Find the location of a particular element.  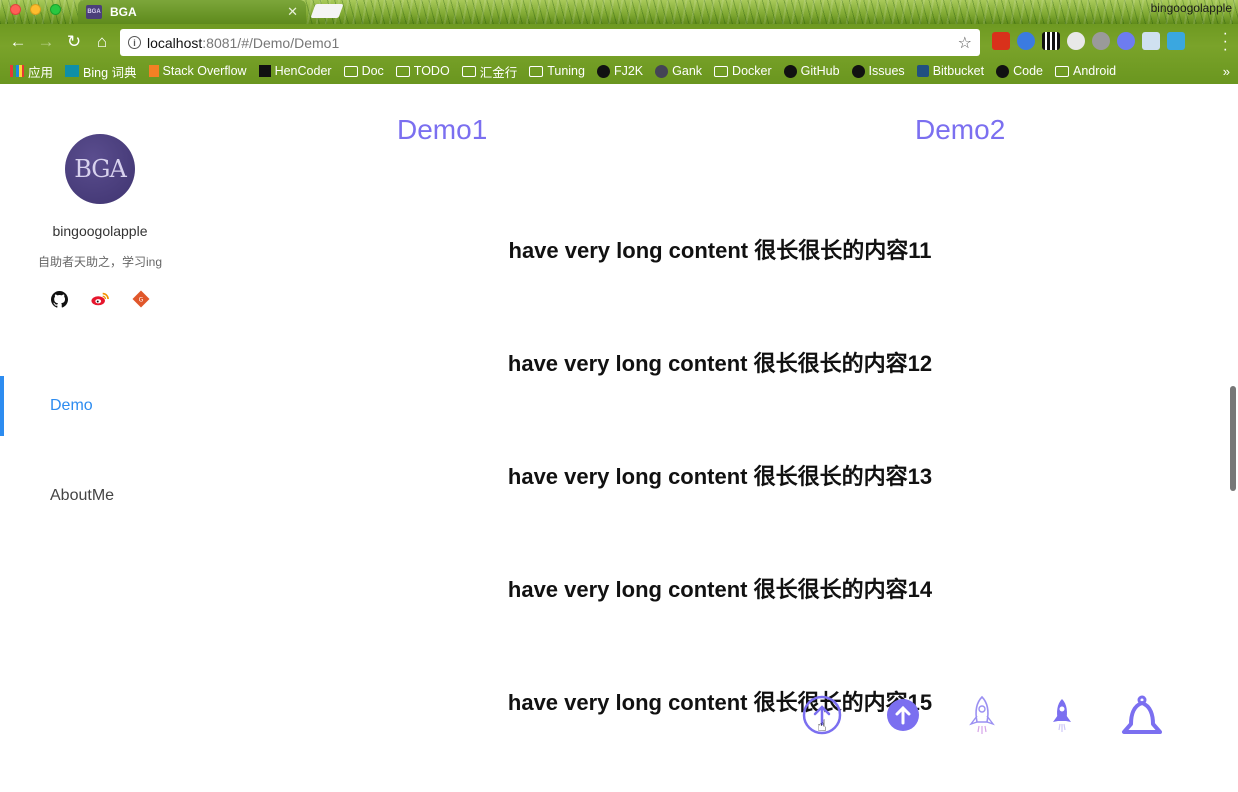

bookmark-huijinhang: 汇金行 is located at coordinates (489, 71).